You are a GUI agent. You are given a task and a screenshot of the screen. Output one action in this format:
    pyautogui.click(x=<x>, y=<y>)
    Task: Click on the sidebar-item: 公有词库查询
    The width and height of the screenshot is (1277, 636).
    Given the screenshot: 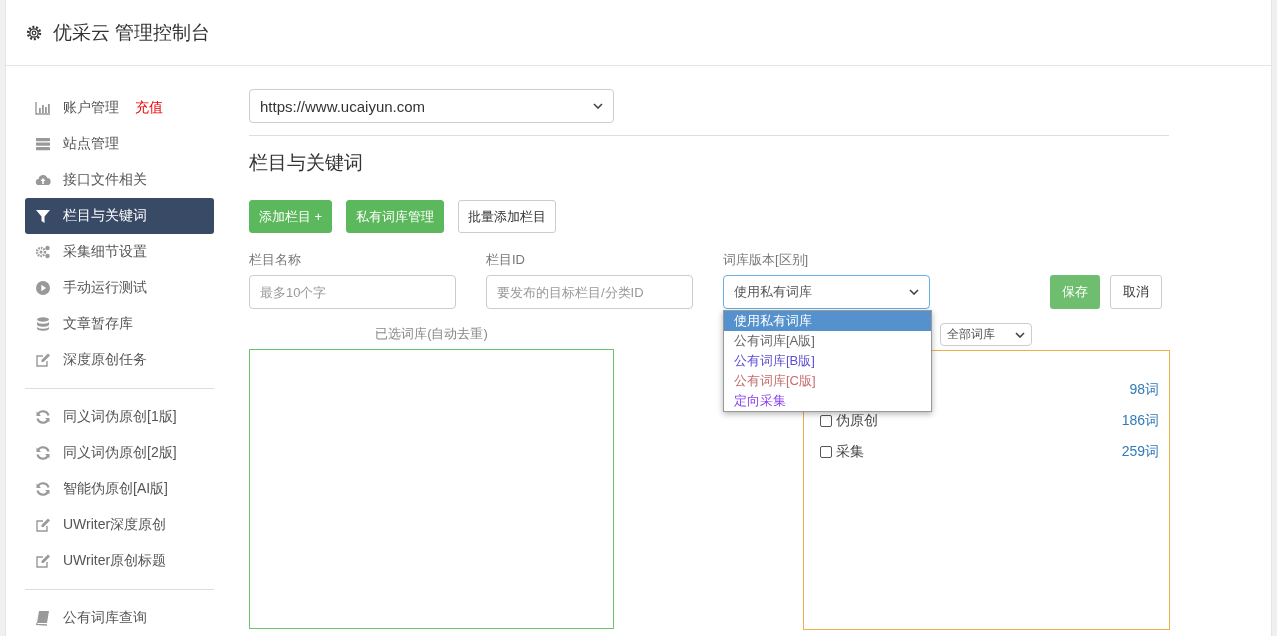 What is the action you would take?
    pyautogui.click(x=119, y=618)
    